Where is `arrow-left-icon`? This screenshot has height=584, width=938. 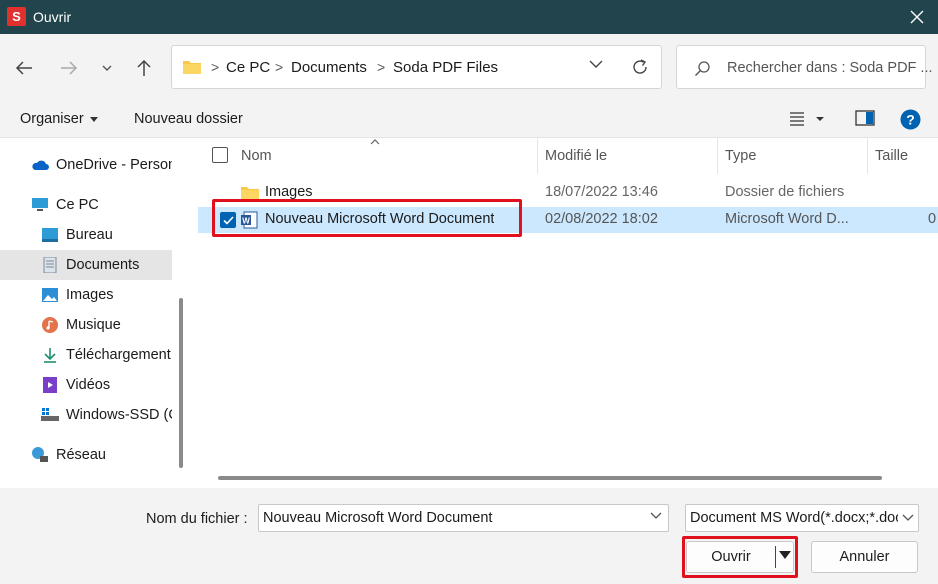
arrow-left-icon is located at coordinates (23, 68).